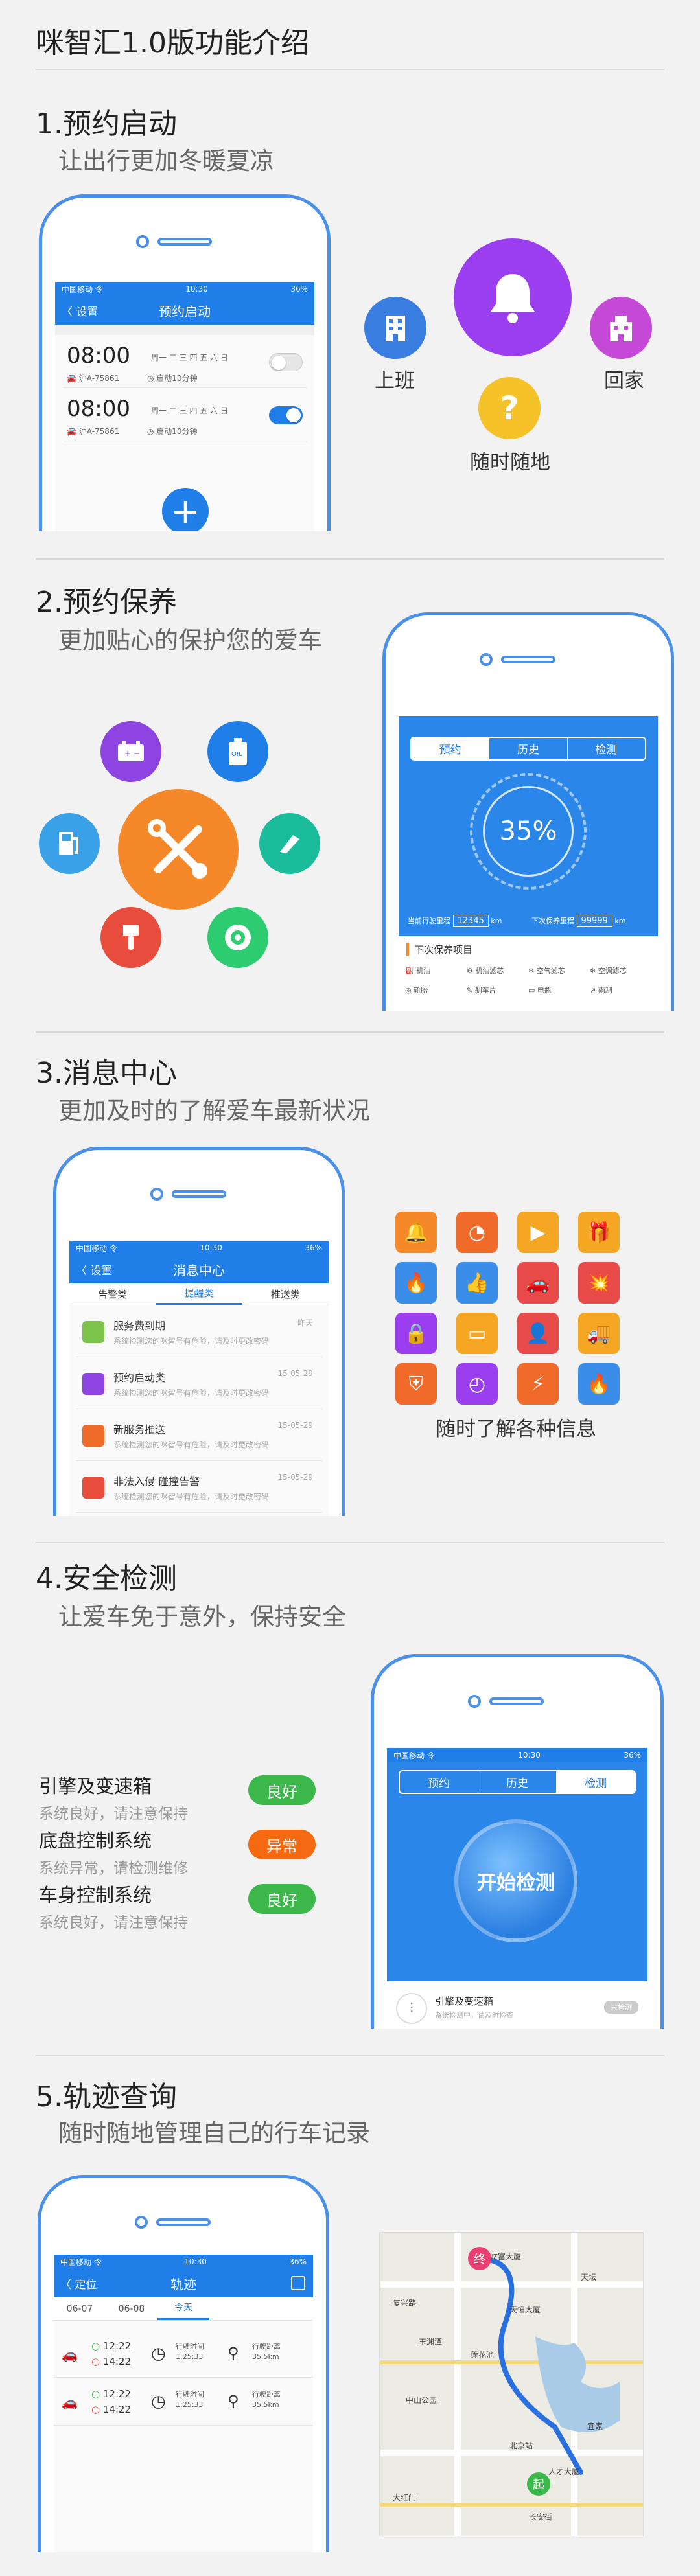 The image size is (700, 2576). What do you see at coordinates (112, 1294) in the screenshot?
I see `tab-alarm: 告警类` at bounding box center [112, 1294].